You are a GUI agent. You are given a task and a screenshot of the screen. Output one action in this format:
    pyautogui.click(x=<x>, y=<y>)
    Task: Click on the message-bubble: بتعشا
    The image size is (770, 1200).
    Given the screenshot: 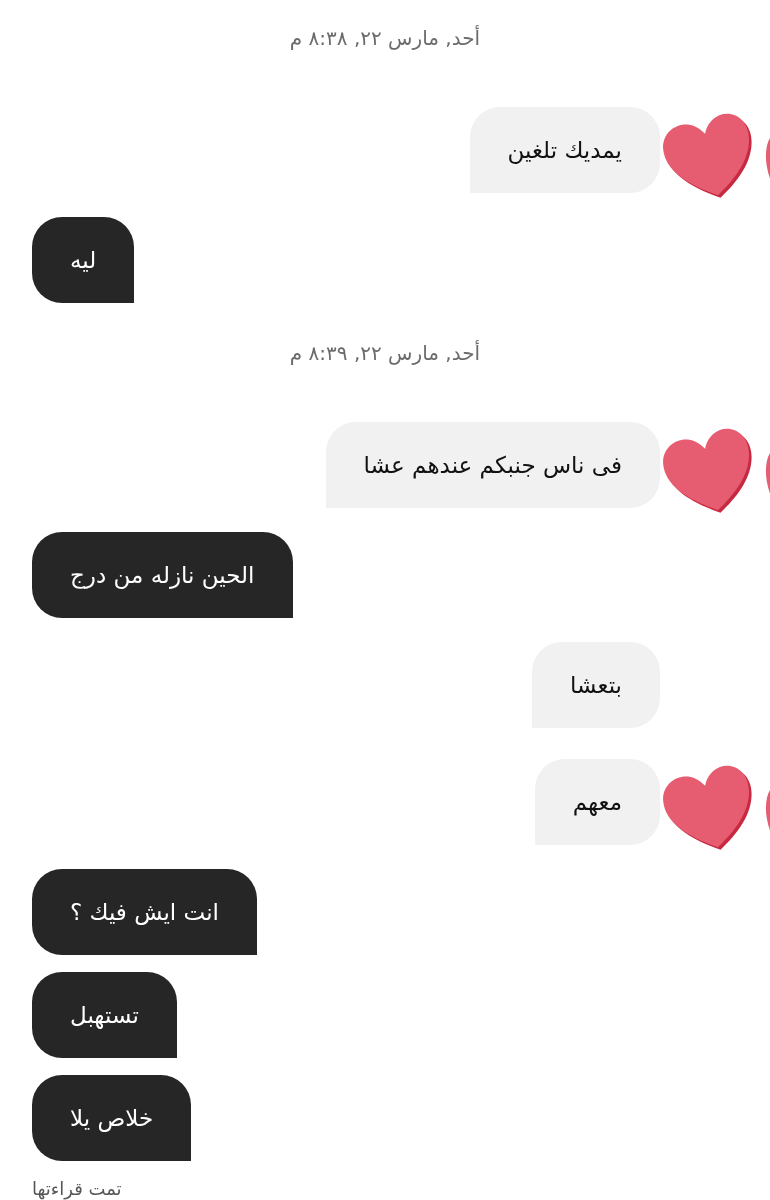 What is the action you would take?
    pyautogui.click(x=596, y=685)
    